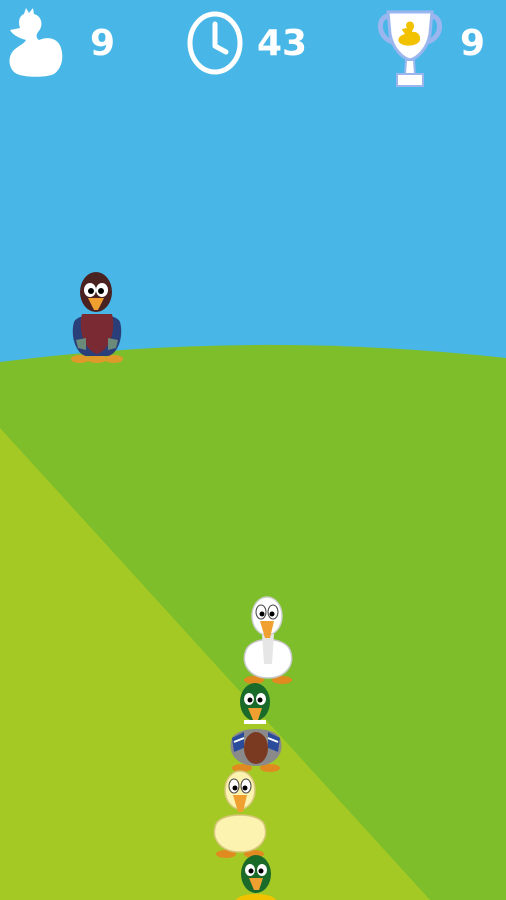 Image resolution: width=506 pixels, height=900 pixels. Describe the element at coordinates (97, 317) in the screenshot. I see `brown-duck` at that location.